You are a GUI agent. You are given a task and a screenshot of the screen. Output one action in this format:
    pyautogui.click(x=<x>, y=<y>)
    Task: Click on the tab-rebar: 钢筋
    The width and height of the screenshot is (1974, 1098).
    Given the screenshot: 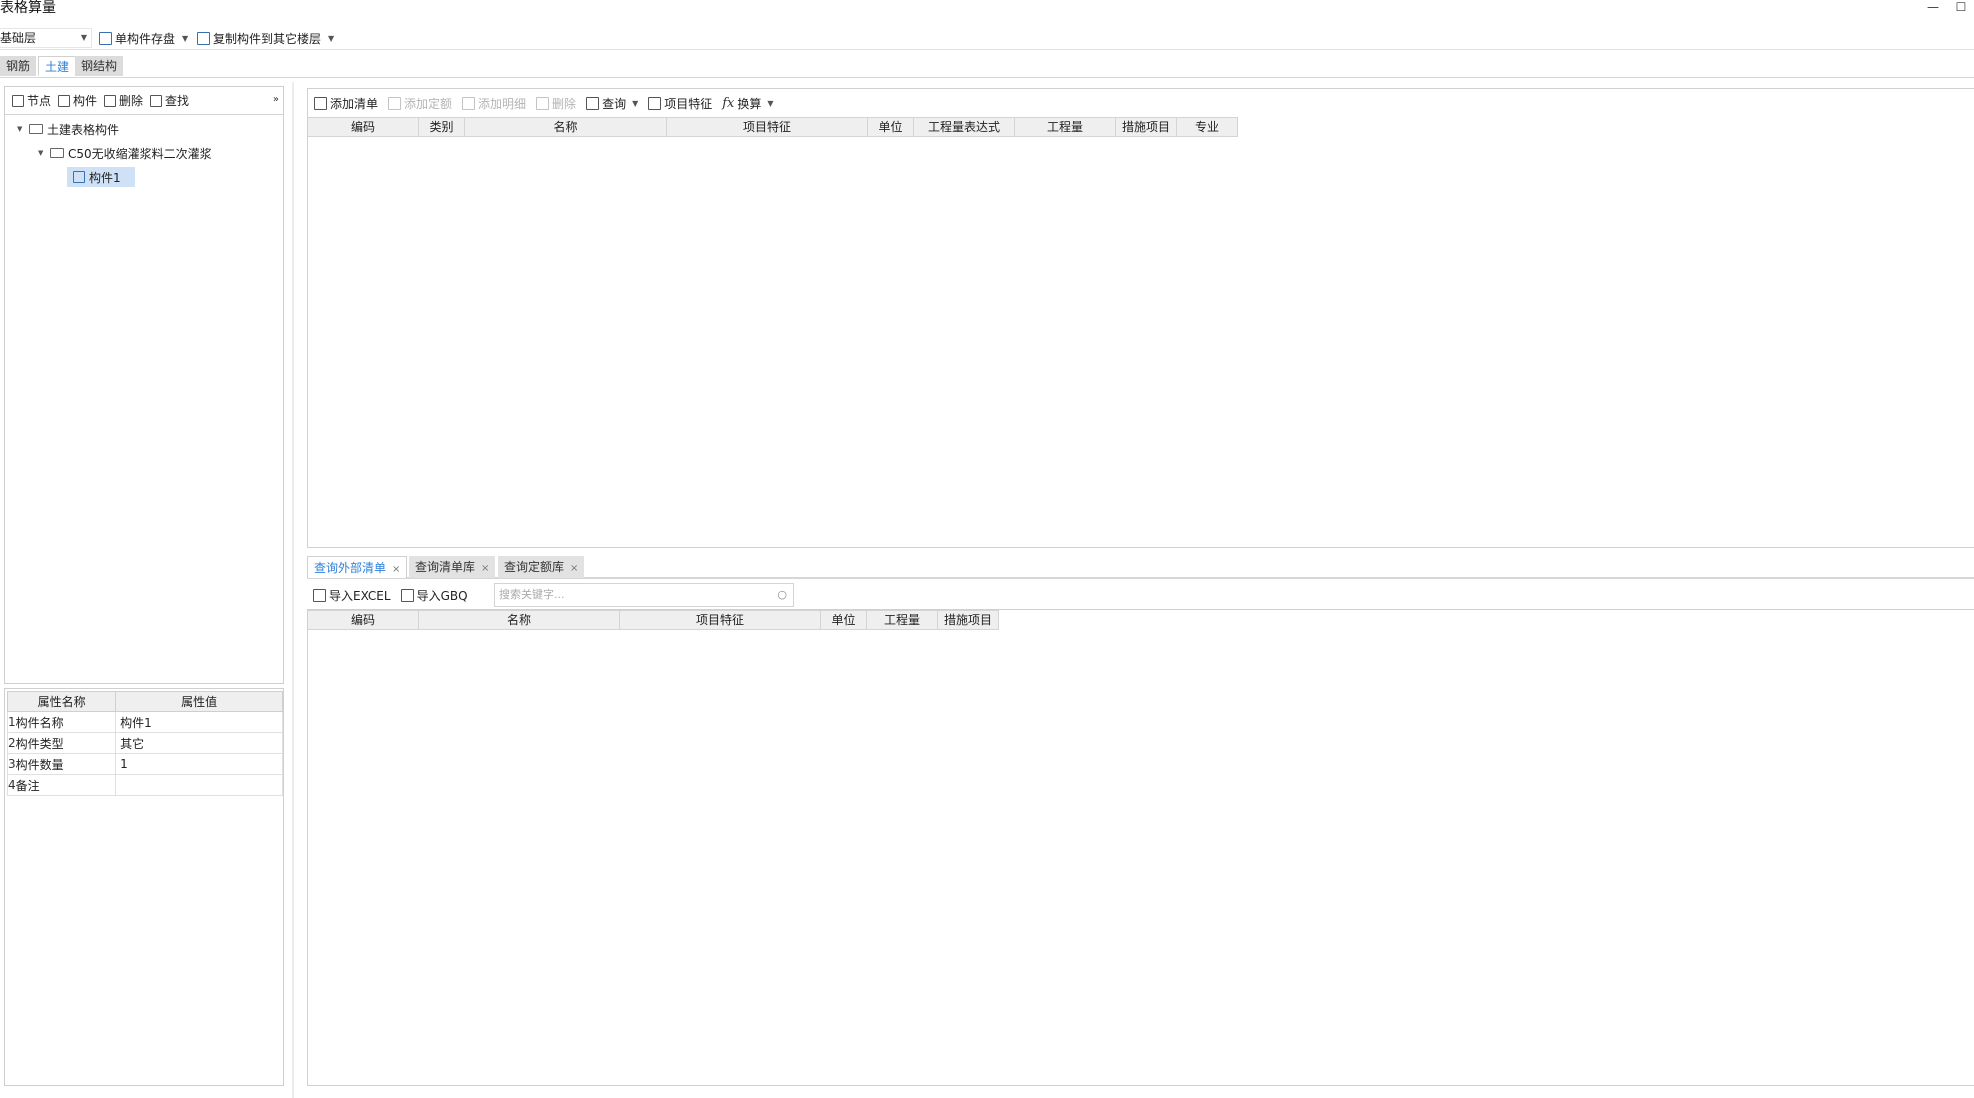 What is the action you would take?
    pyautogui.click(x=18, y=66)
    